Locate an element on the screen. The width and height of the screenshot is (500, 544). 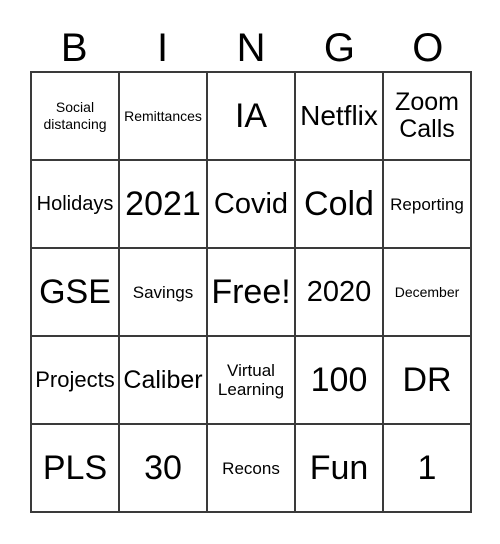
header-letter-i: I is located at coordinates (163, 48).